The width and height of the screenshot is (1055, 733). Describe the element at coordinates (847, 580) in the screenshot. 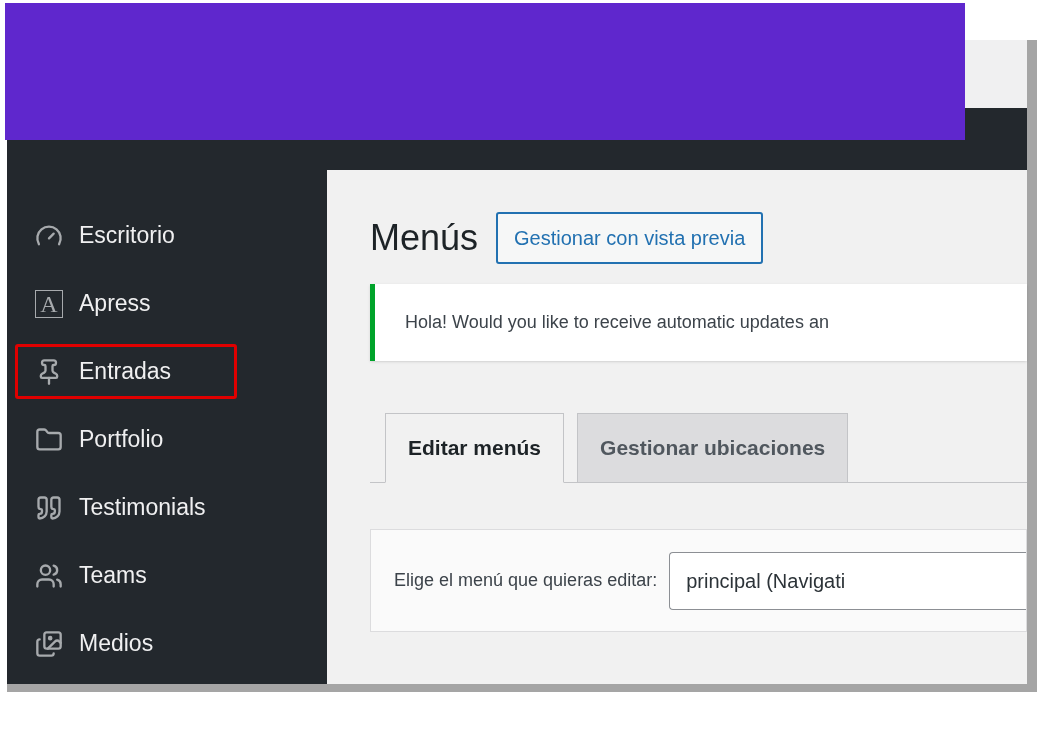

I see `menu-select-field: principal (Navigati` at that location.